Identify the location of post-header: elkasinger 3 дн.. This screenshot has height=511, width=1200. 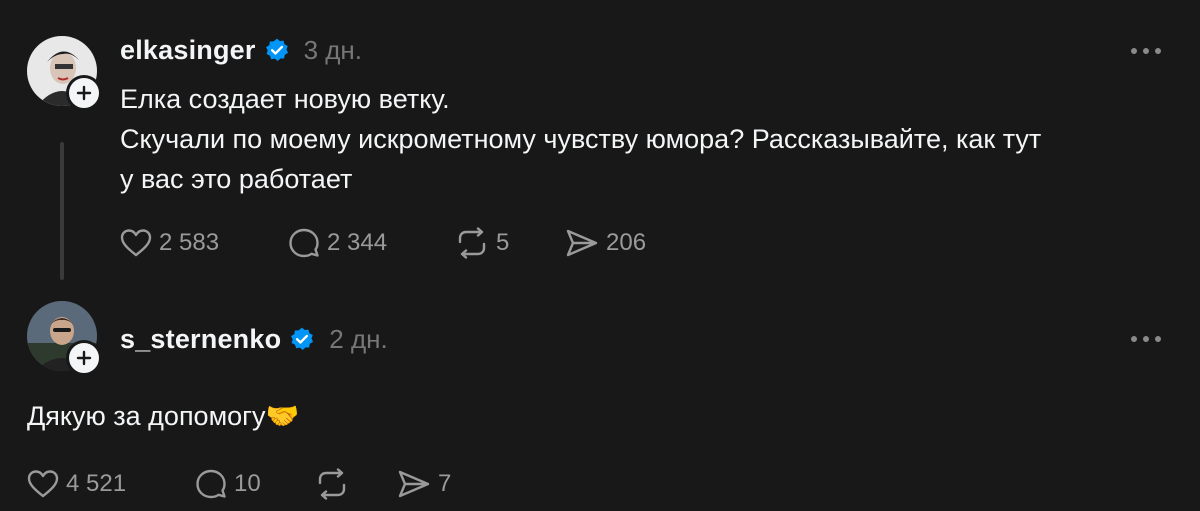
(241, 50).